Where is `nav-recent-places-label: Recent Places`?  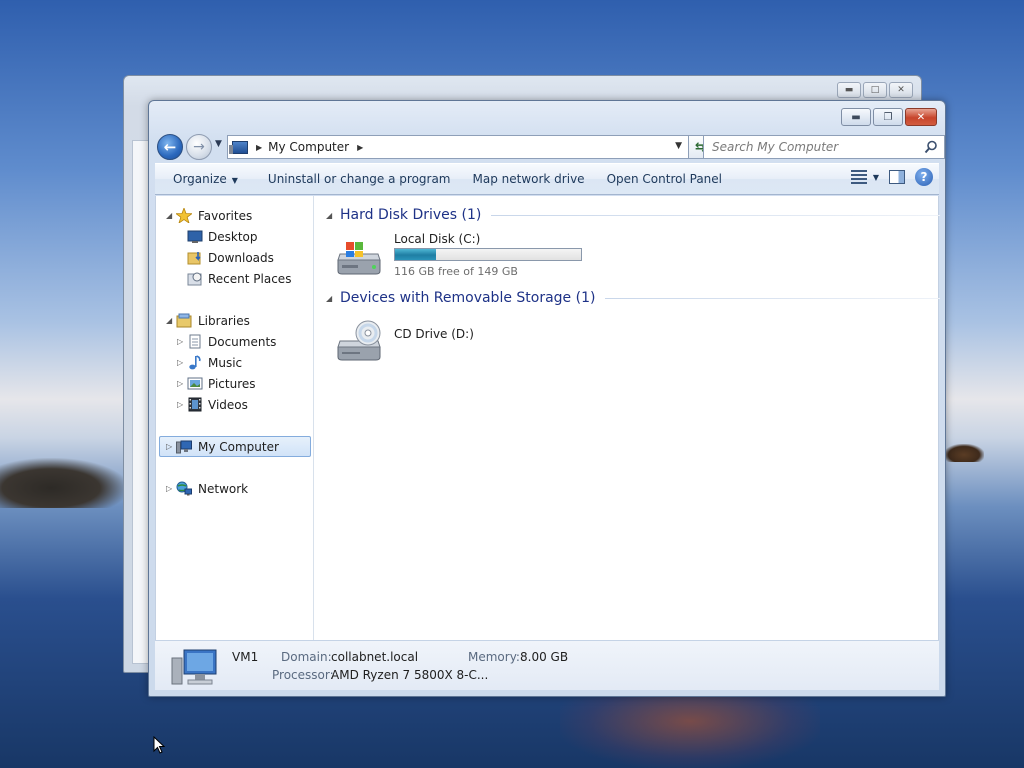
nav-recent-places-label: Recent Places is located at coordinates (250, 278).